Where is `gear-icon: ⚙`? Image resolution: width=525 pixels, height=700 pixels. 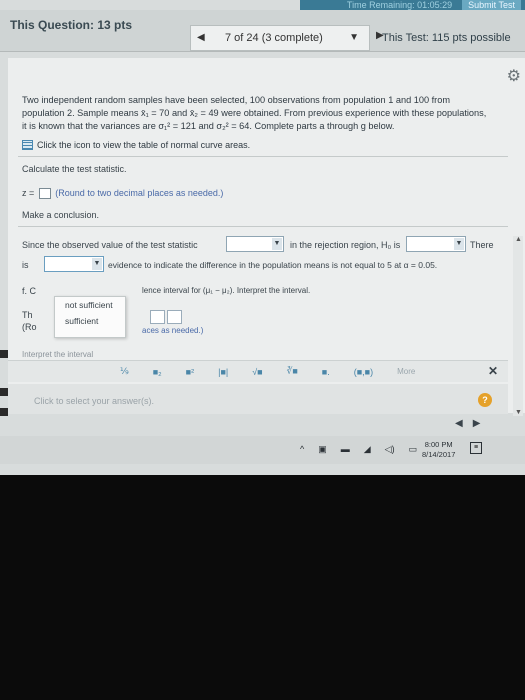
gear-icon: ⚙ is located at coordinates (514, 76).